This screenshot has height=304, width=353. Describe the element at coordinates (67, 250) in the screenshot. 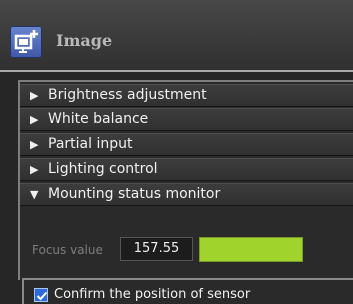

I see `focus-value-label: Focus value` at that location.